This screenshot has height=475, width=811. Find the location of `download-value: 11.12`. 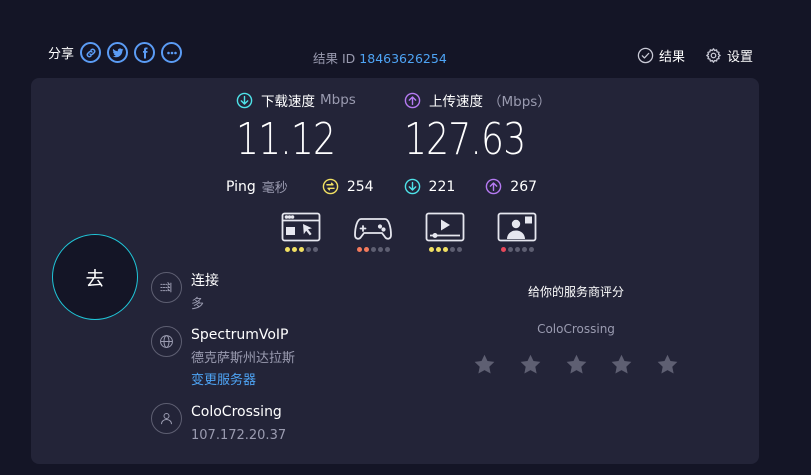

download-value: 11.12 is located at coordinates (286, 139).